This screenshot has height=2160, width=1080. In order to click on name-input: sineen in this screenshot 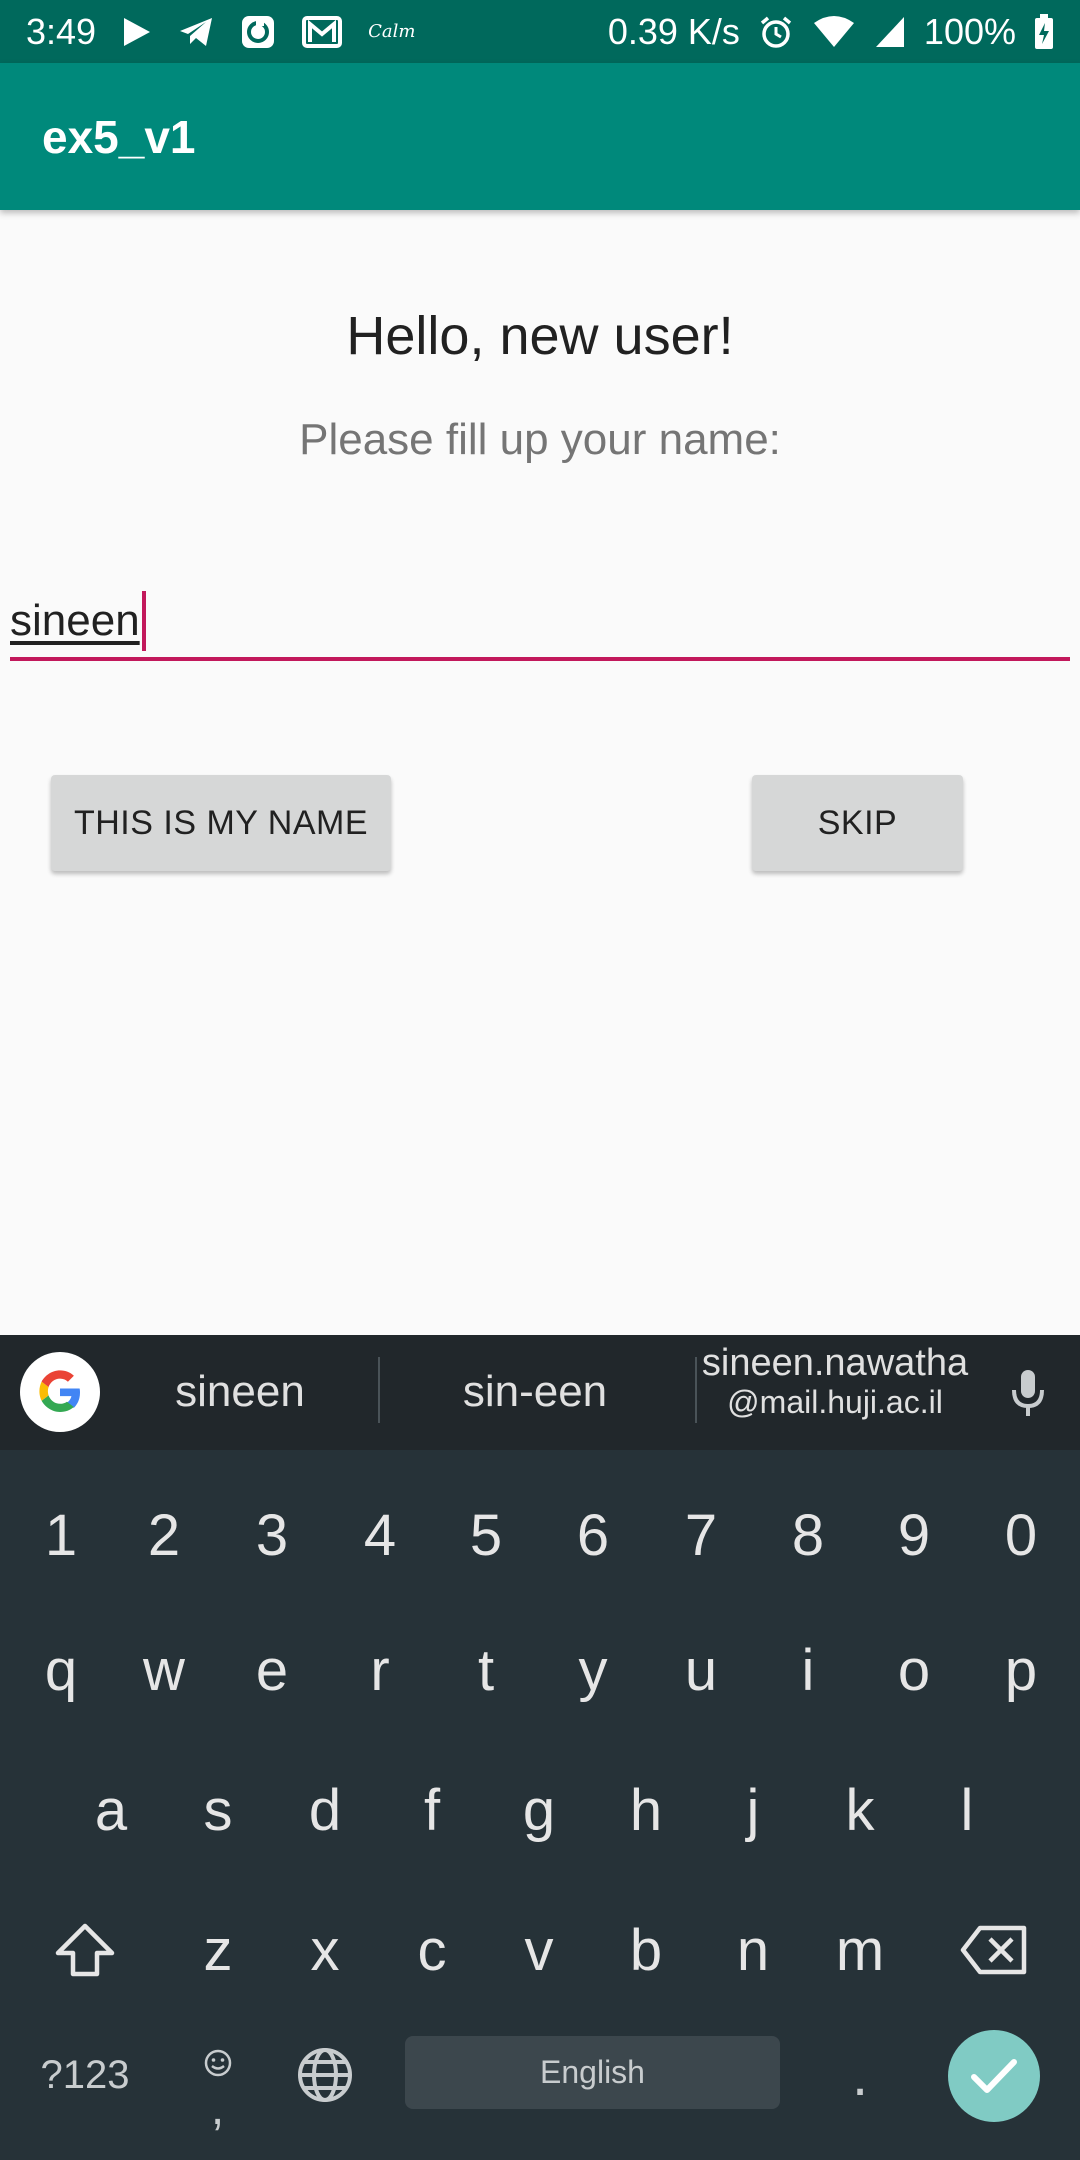, I will do `click(540, 623)`.